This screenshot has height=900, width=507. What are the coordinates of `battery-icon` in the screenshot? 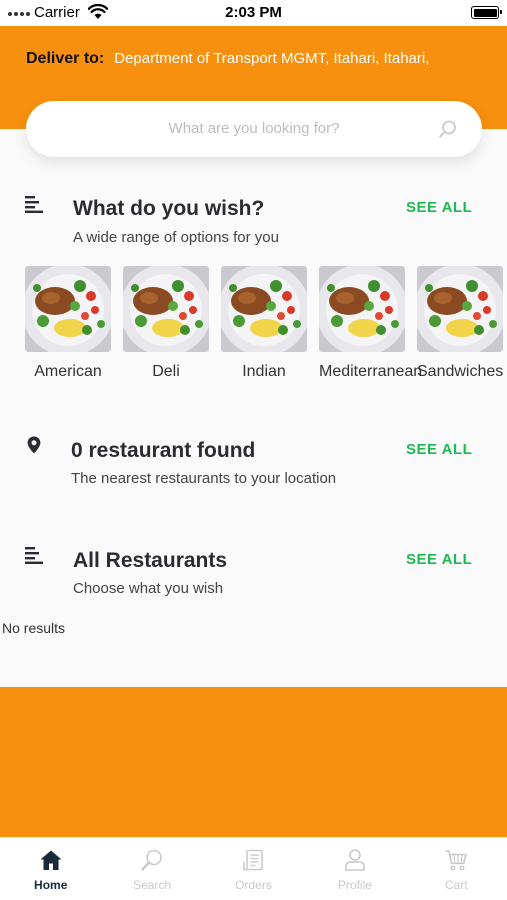 It's located at (486, 12).